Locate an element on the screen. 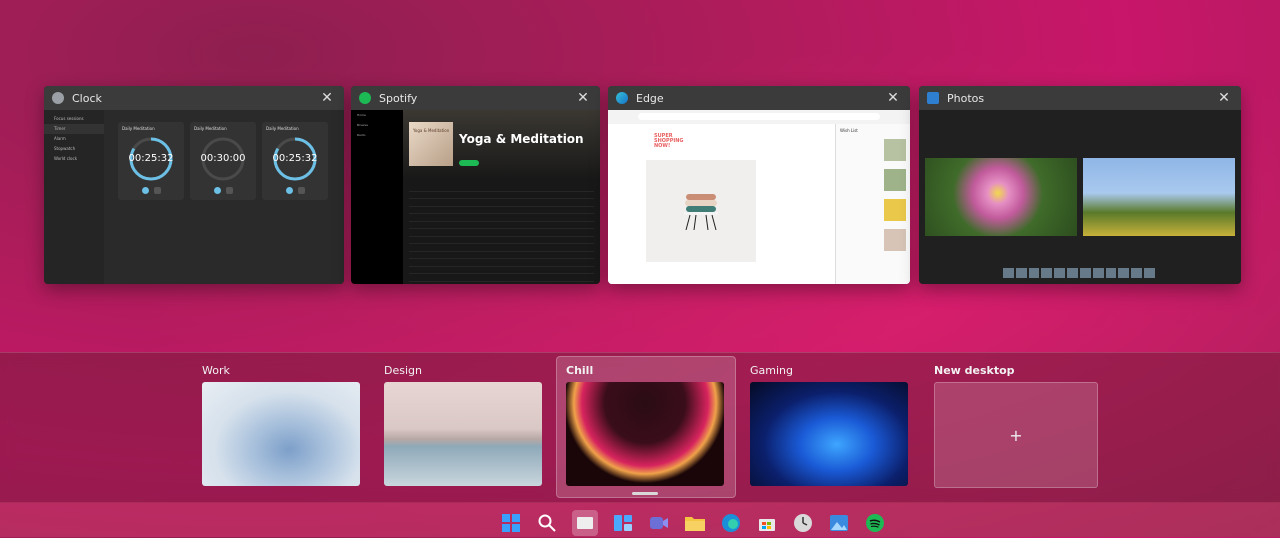 This screenshot has width=1280, height=538. sidebar-item-focus: Focus sessions is located at coordinates (74, 119).